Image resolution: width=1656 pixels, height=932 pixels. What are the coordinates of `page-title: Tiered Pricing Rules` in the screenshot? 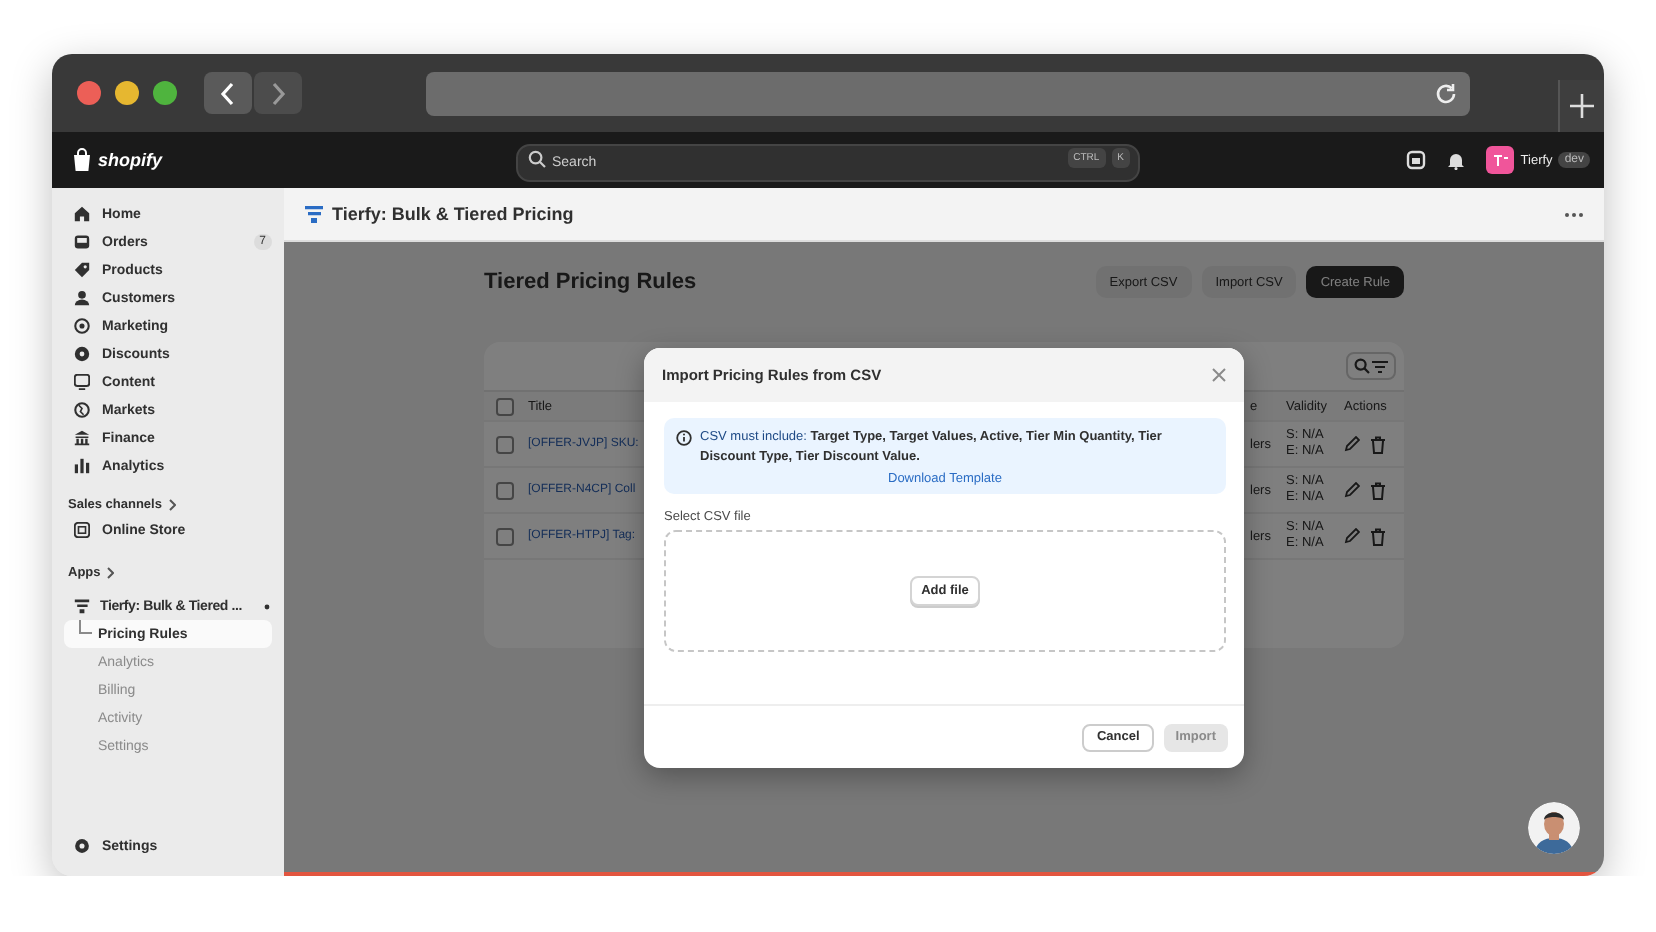 It's located at (590, 282).